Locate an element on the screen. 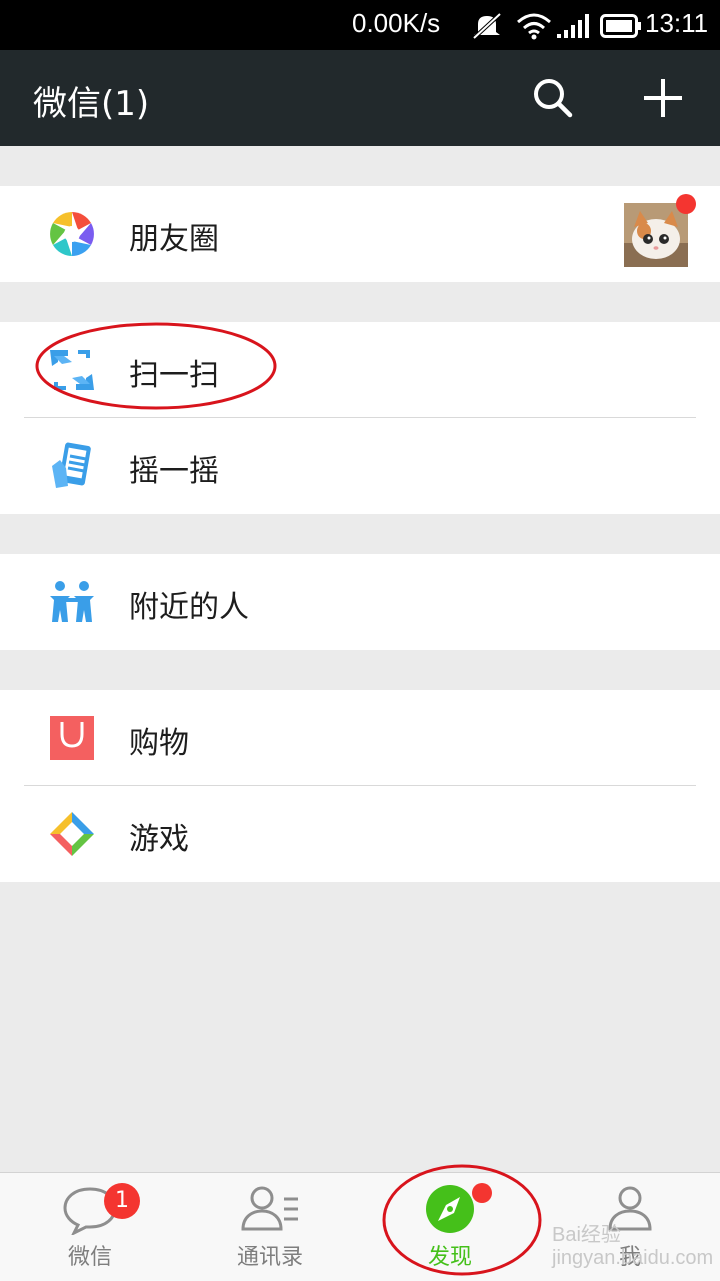 This screenshot has height=1281, width=720. tab-contacts: 通讯录 is located at coordinates (270, 1227).